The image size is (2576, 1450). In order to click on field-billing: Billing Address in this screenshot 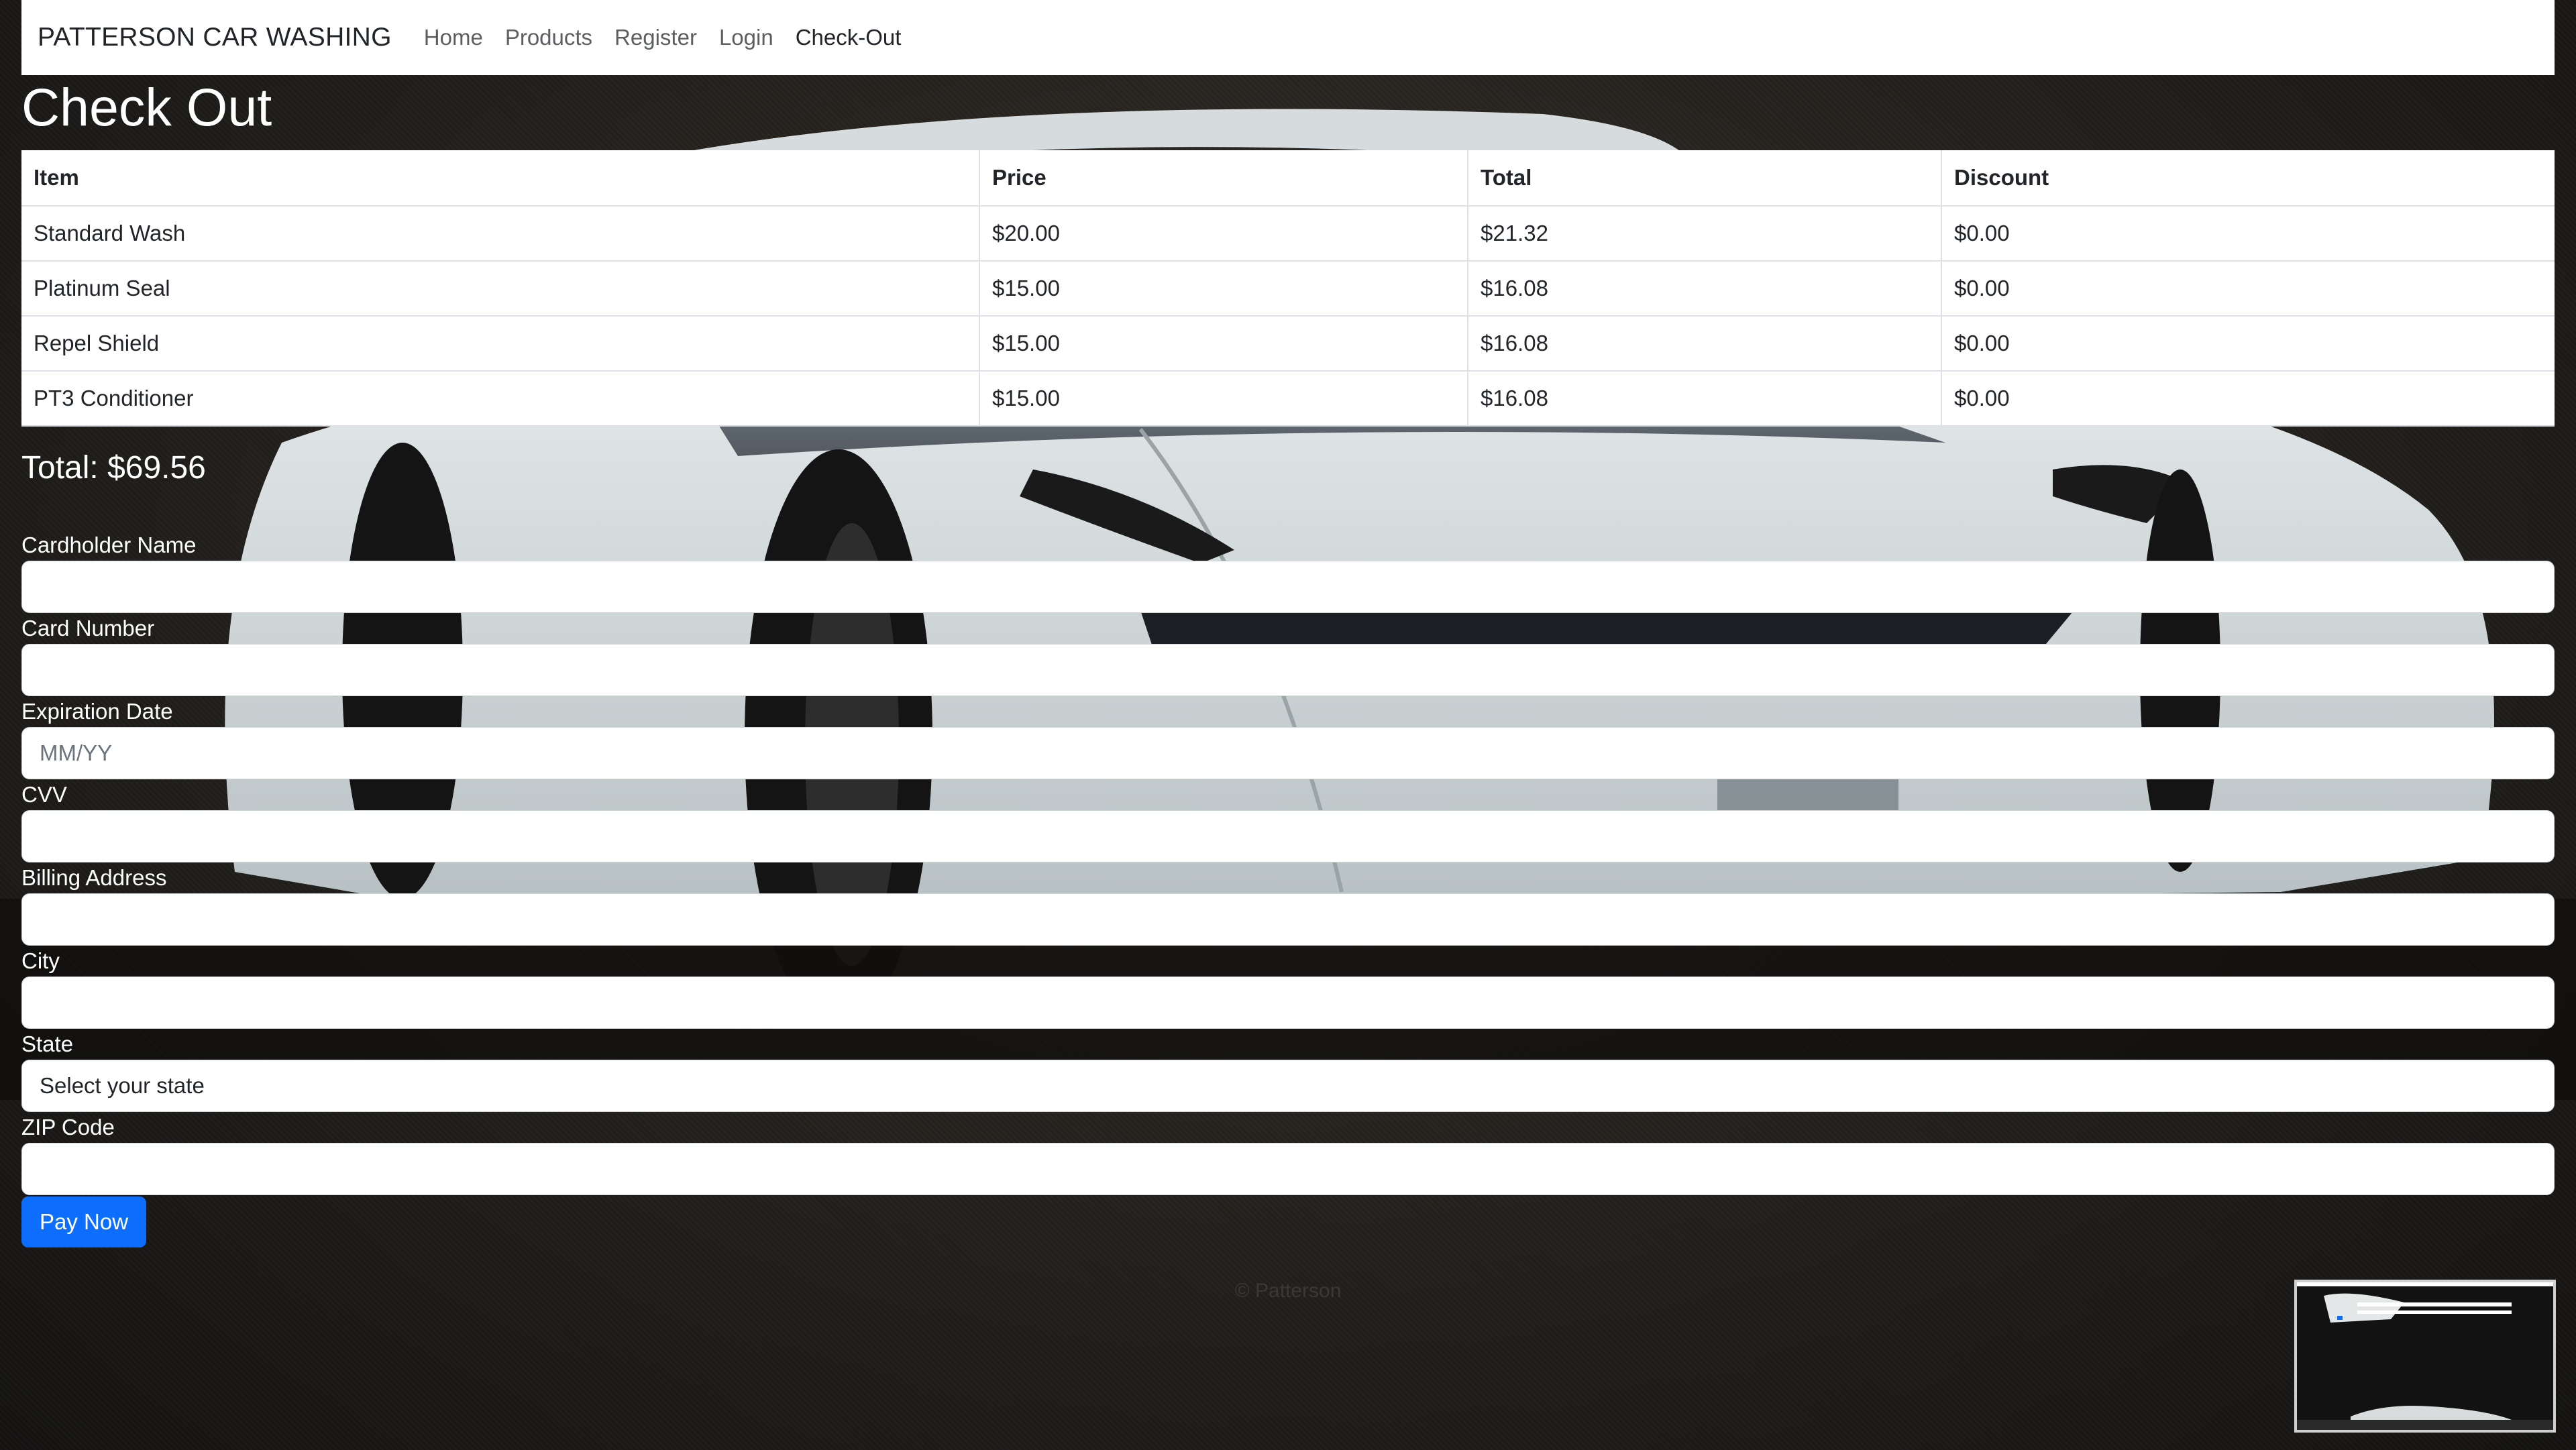, I will do `click(1288, 904)`.